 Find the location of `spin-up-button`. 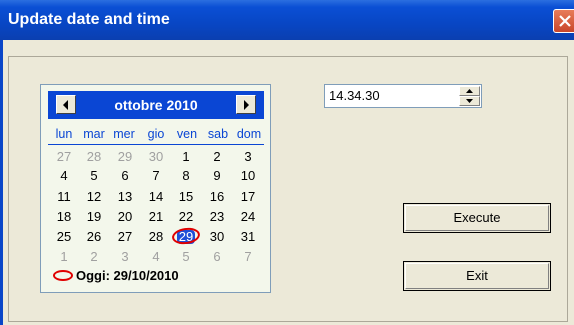

spin-up-button is located at coordinates (469, 91).